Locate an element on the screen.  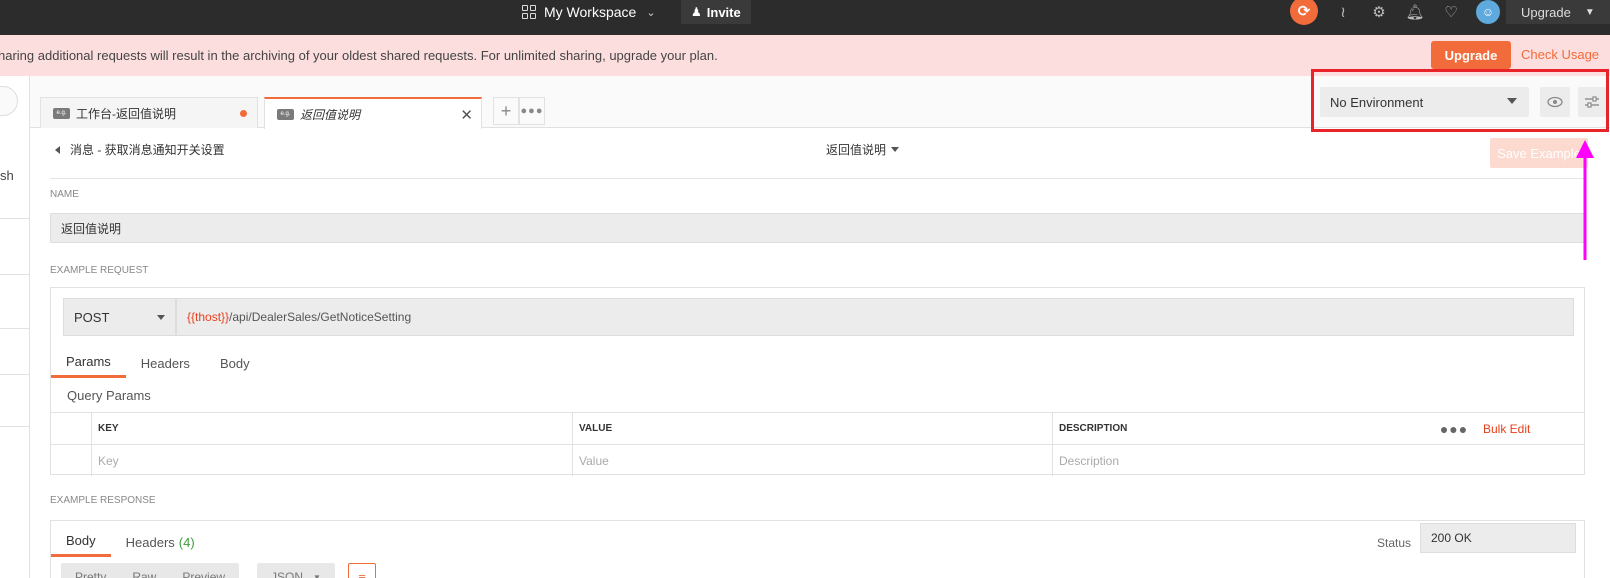
top-icons: ⟳ ≀ ⚙ 🔔︎ ♡ ☺ is located at coordinates (1395, 12).